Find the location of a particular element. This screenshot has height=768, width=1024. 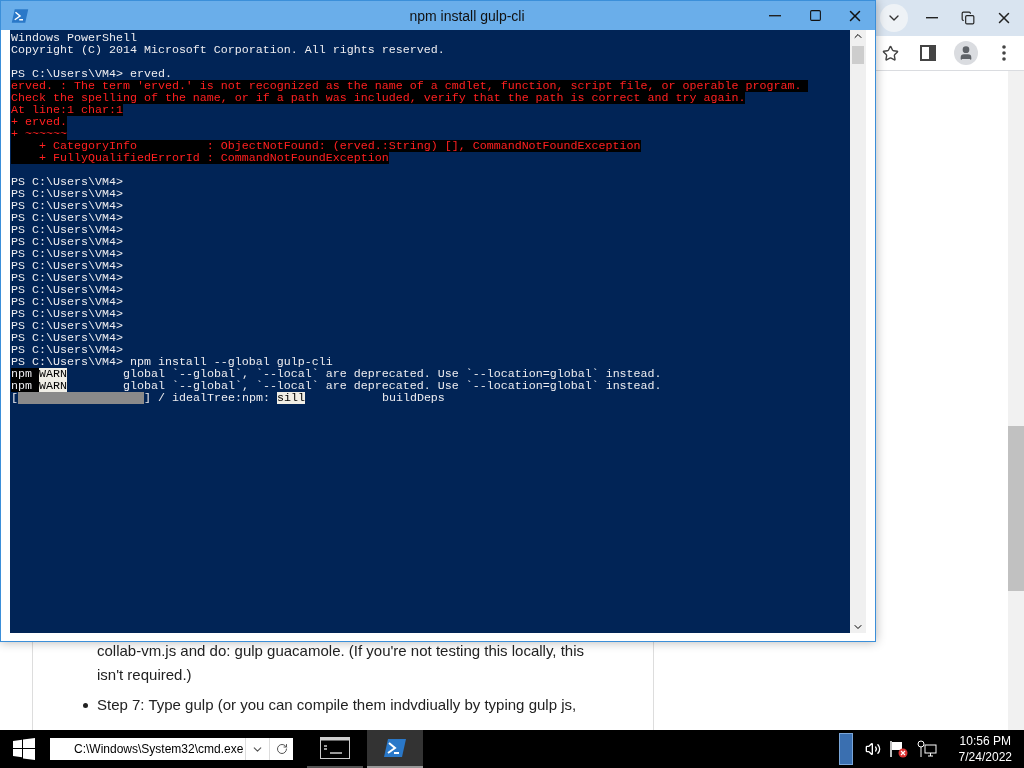

progress-detail: buildDeps is located at coordinates (413, 398).